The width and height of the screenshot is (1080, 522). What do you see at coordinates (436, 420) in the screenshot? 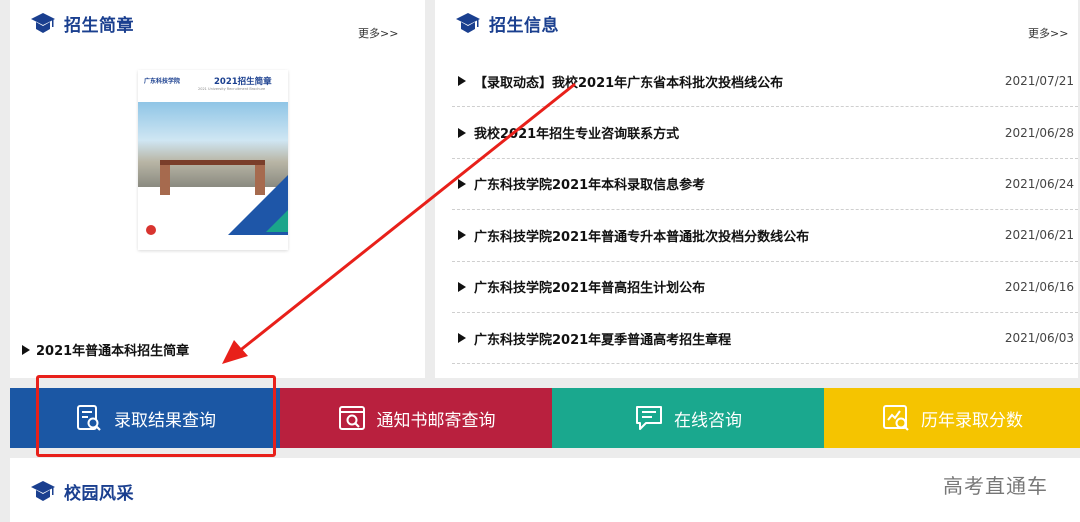
I see `notice-mail-label: 通知书邮寄查询` at bounding box center [436, 420].